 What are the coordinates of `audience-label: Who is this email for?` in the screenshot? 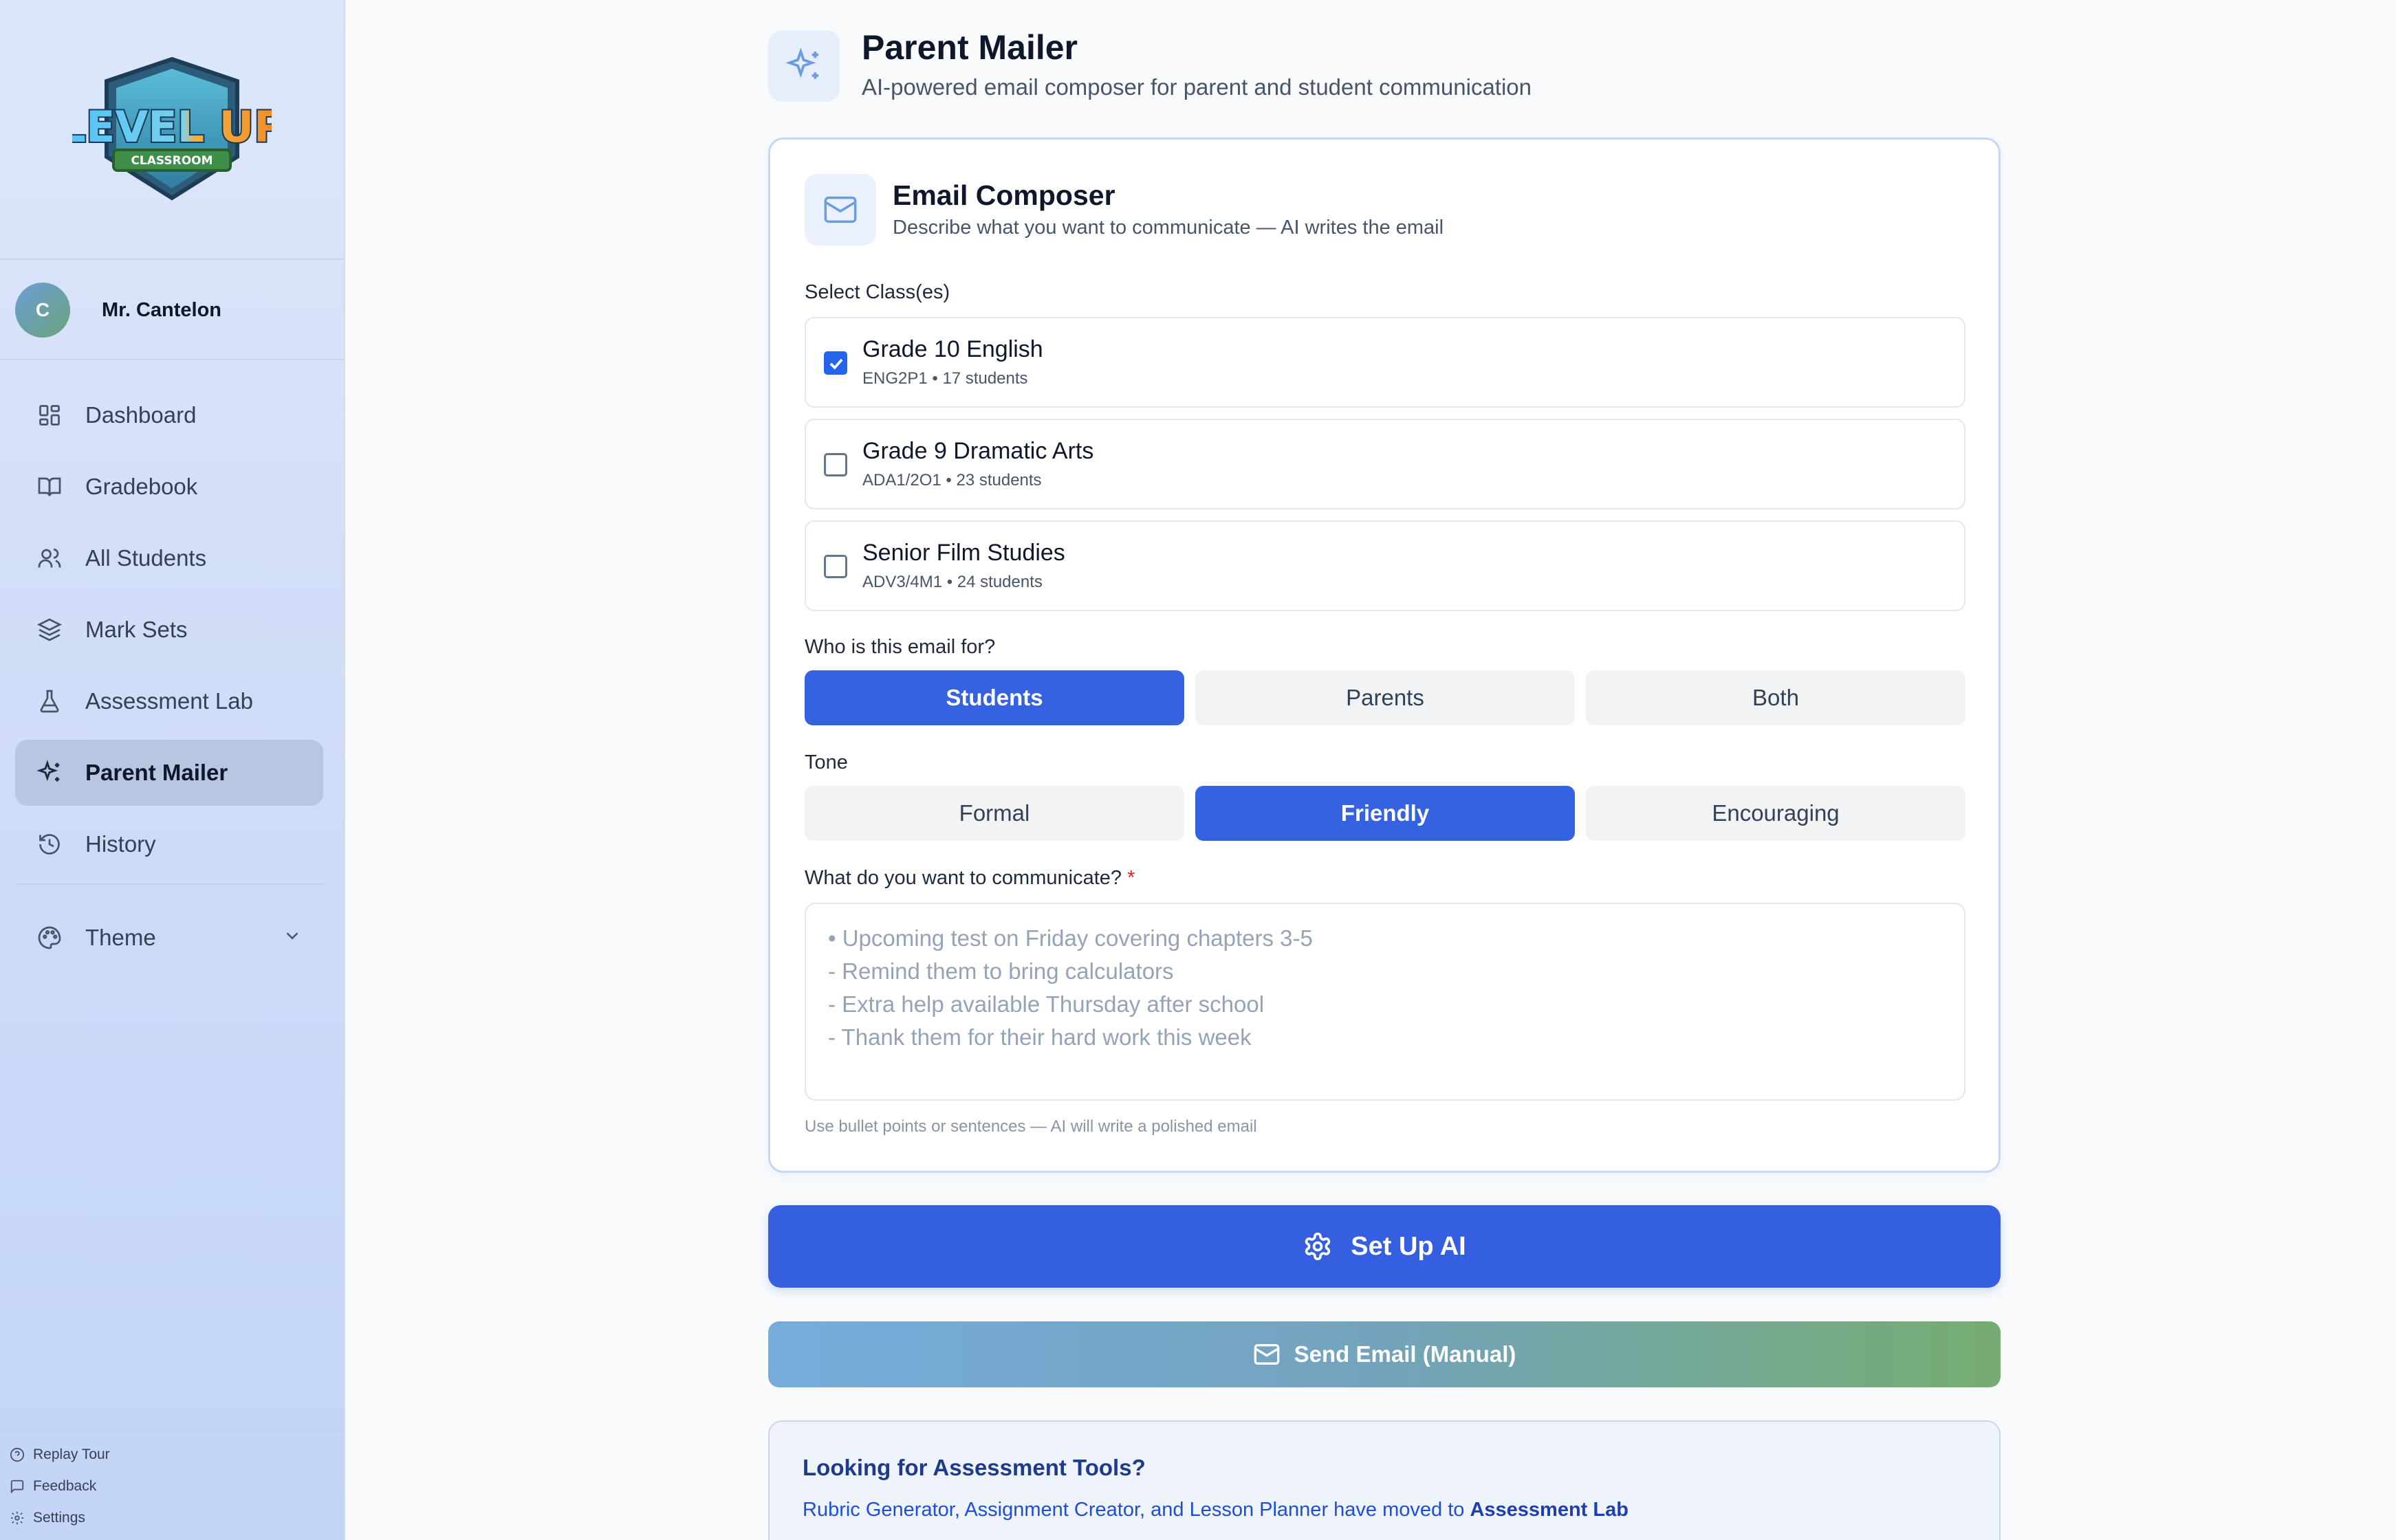 It's located at (900, 647).